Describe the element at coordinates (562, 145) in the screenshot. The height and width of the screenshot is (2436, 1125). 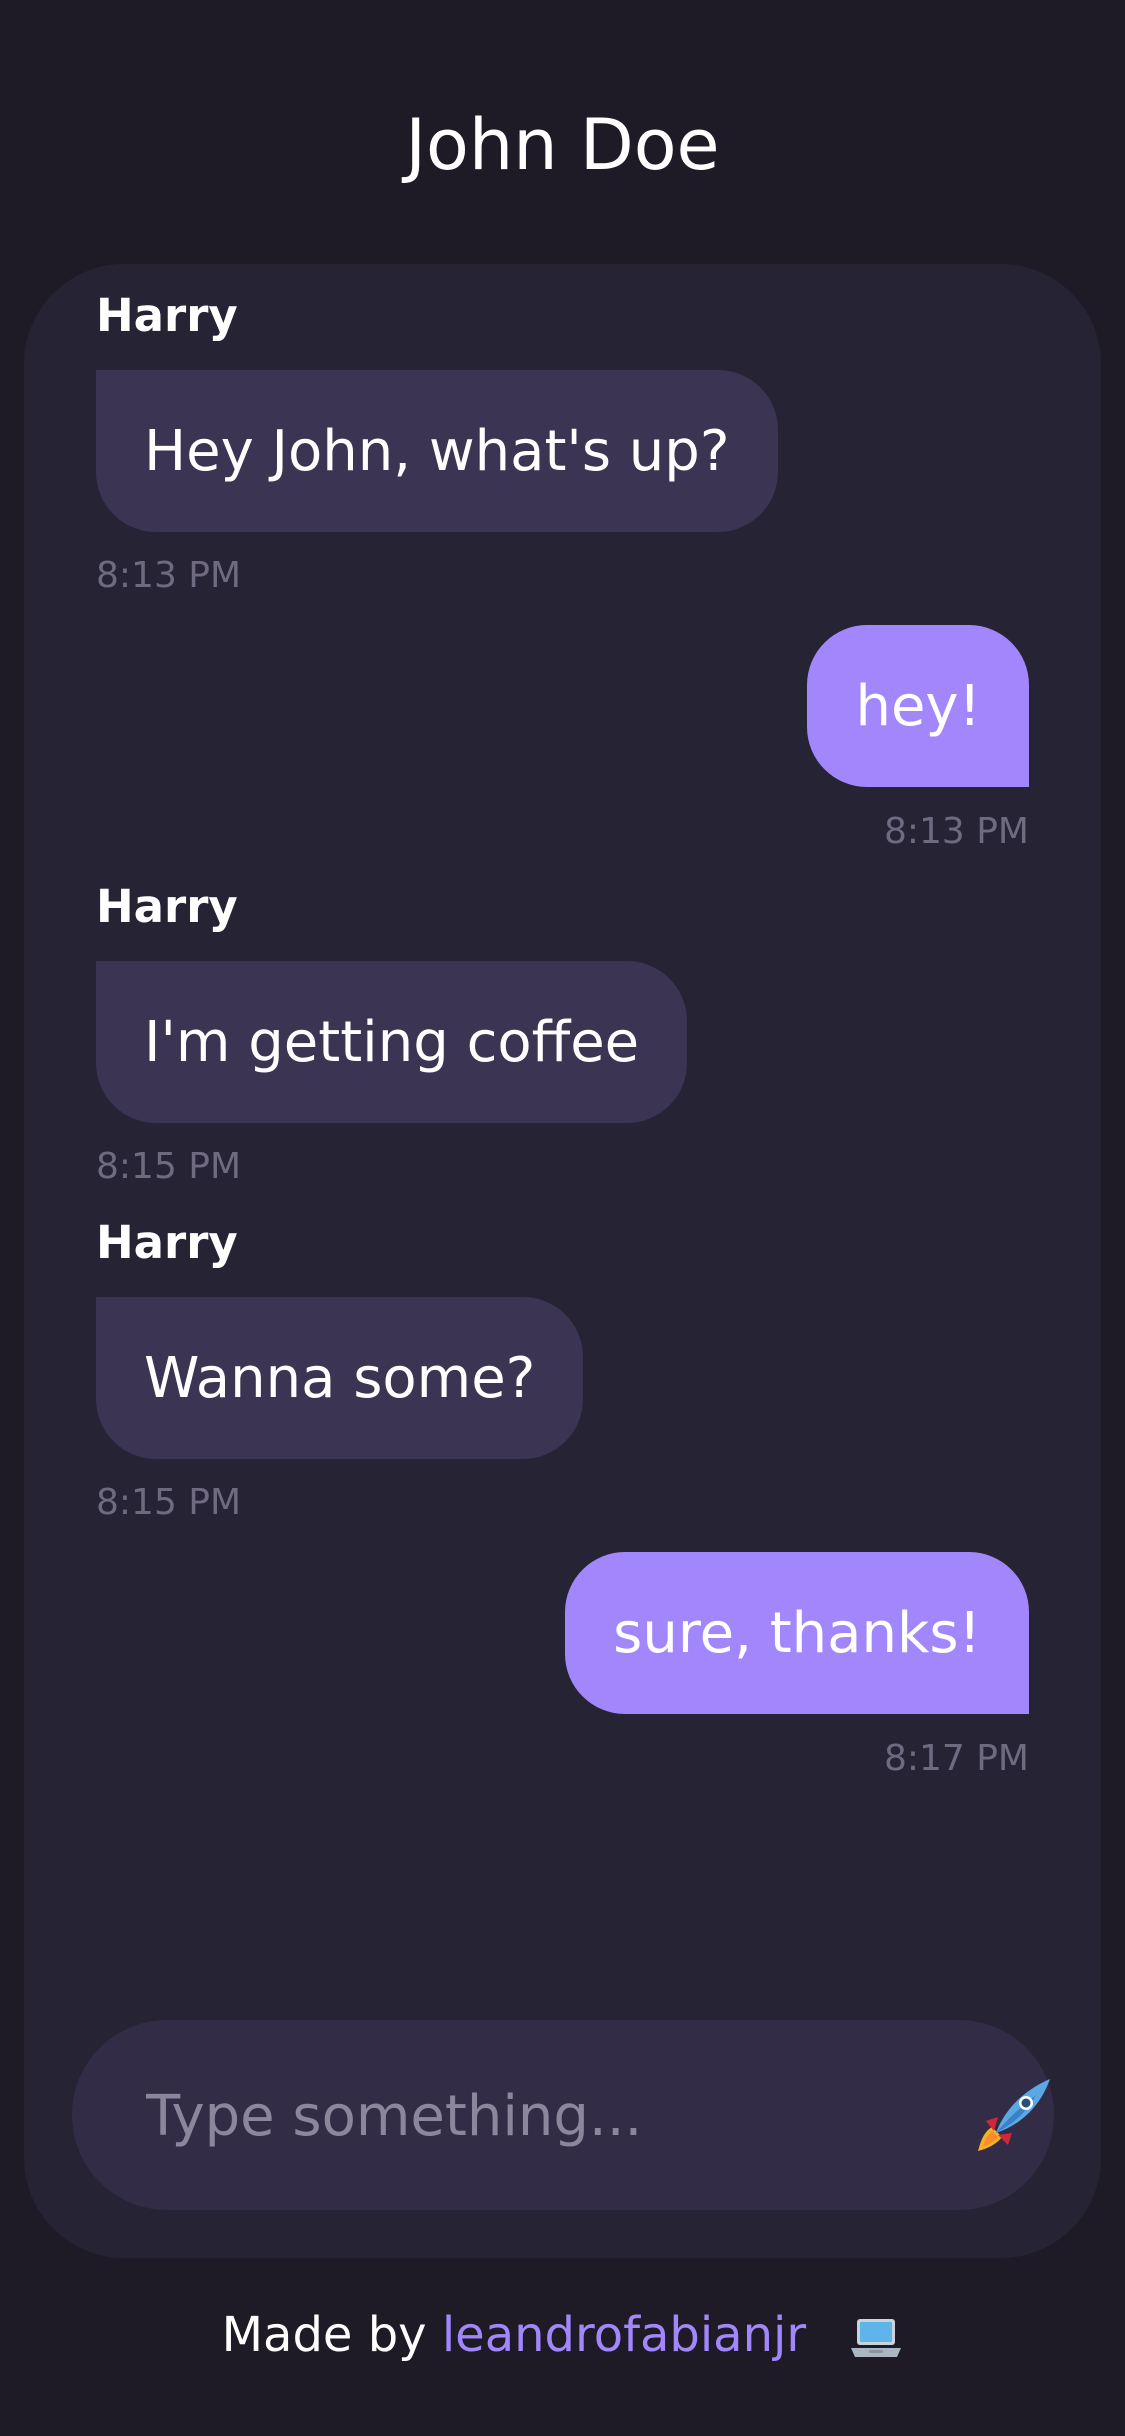
I see `conversation-title: John Doe` at that location.